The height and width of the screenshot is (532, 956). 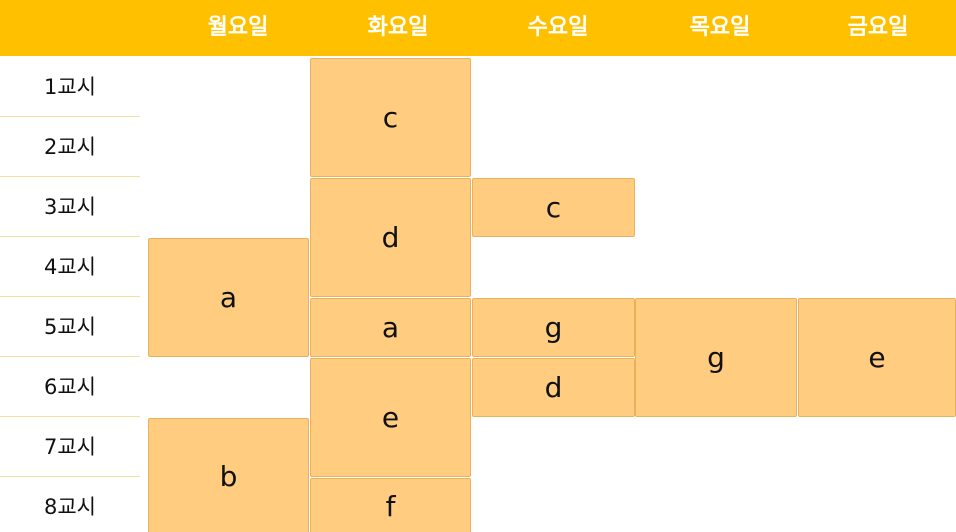 I want to click on class-block-tue-d: d, so click(x=390, y=237).